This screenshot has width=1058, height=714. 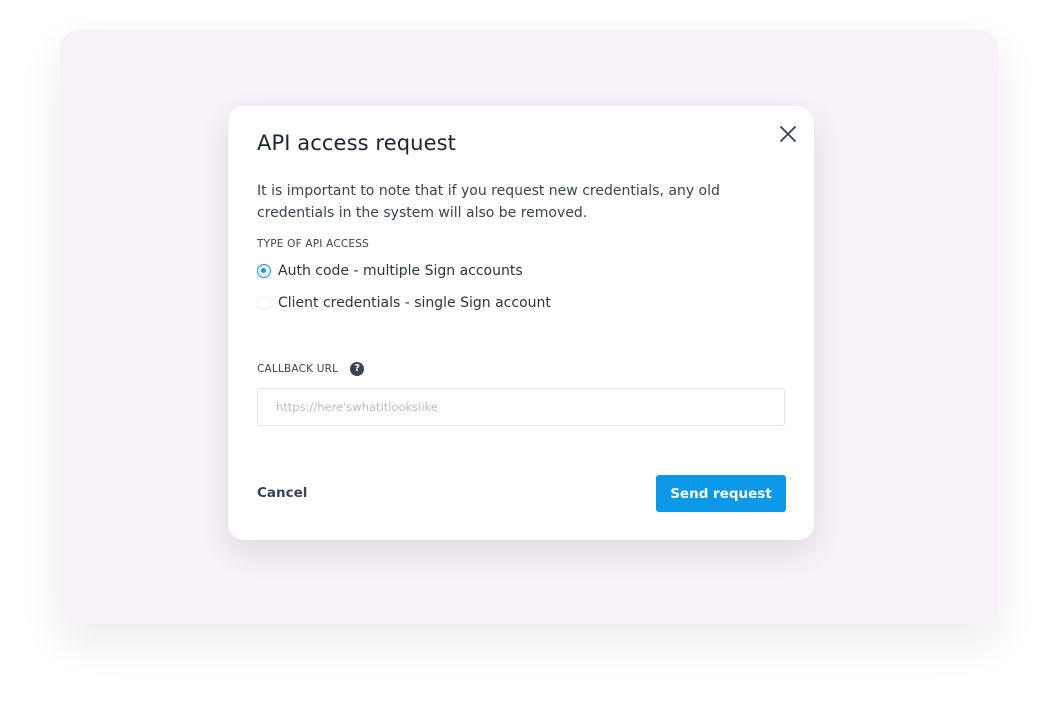 I want to click on cancel-button: Cancel, so click(x=282, y=493).